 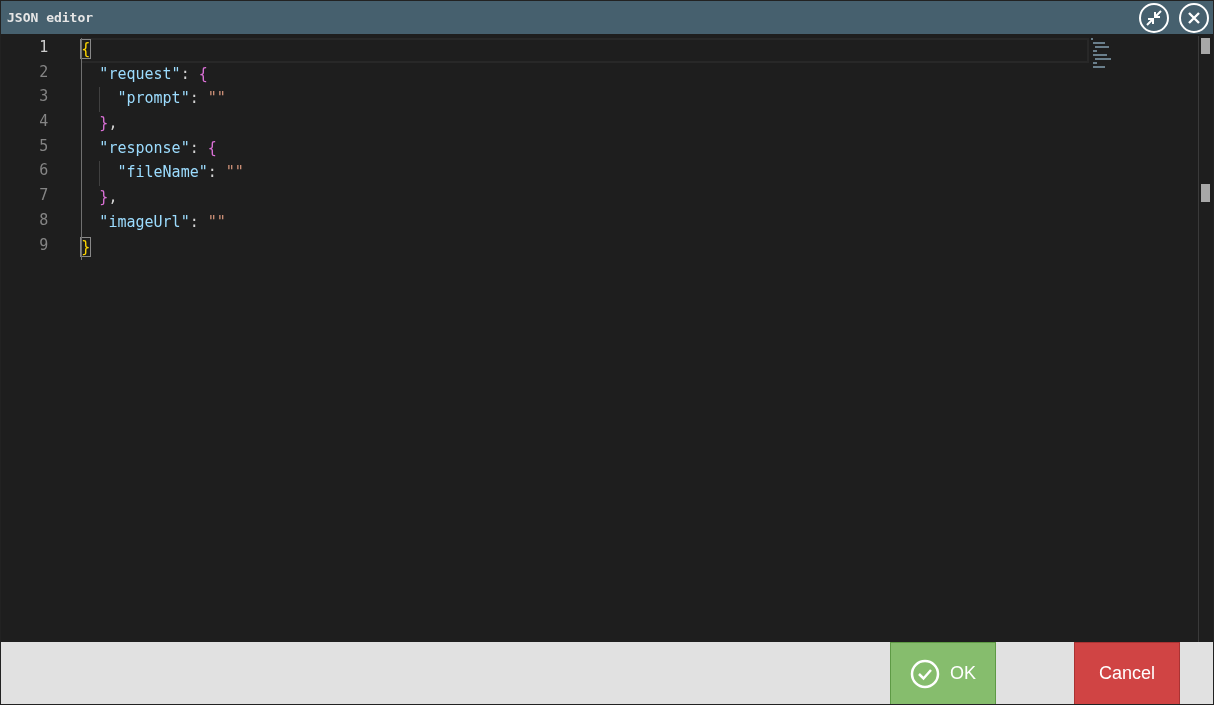 I want to click on code-line: "imageUrl": "", so click(x=162, y=221).